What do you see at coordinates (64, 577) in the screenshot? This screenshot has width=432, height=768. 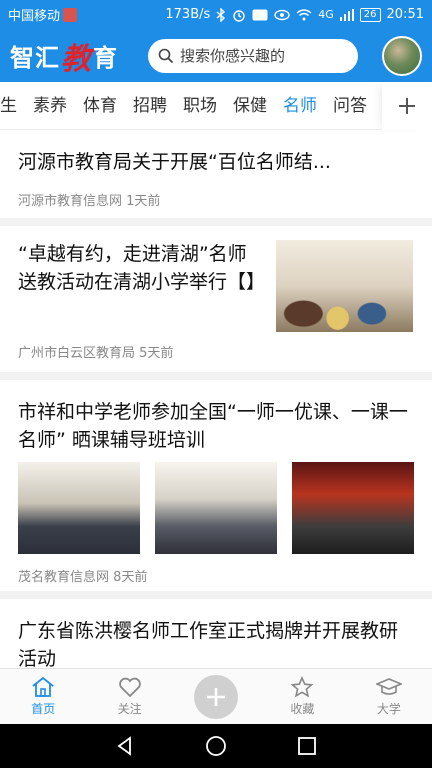 I see `article-source: 茂名教育信息网` at bounding box center [64, 577].